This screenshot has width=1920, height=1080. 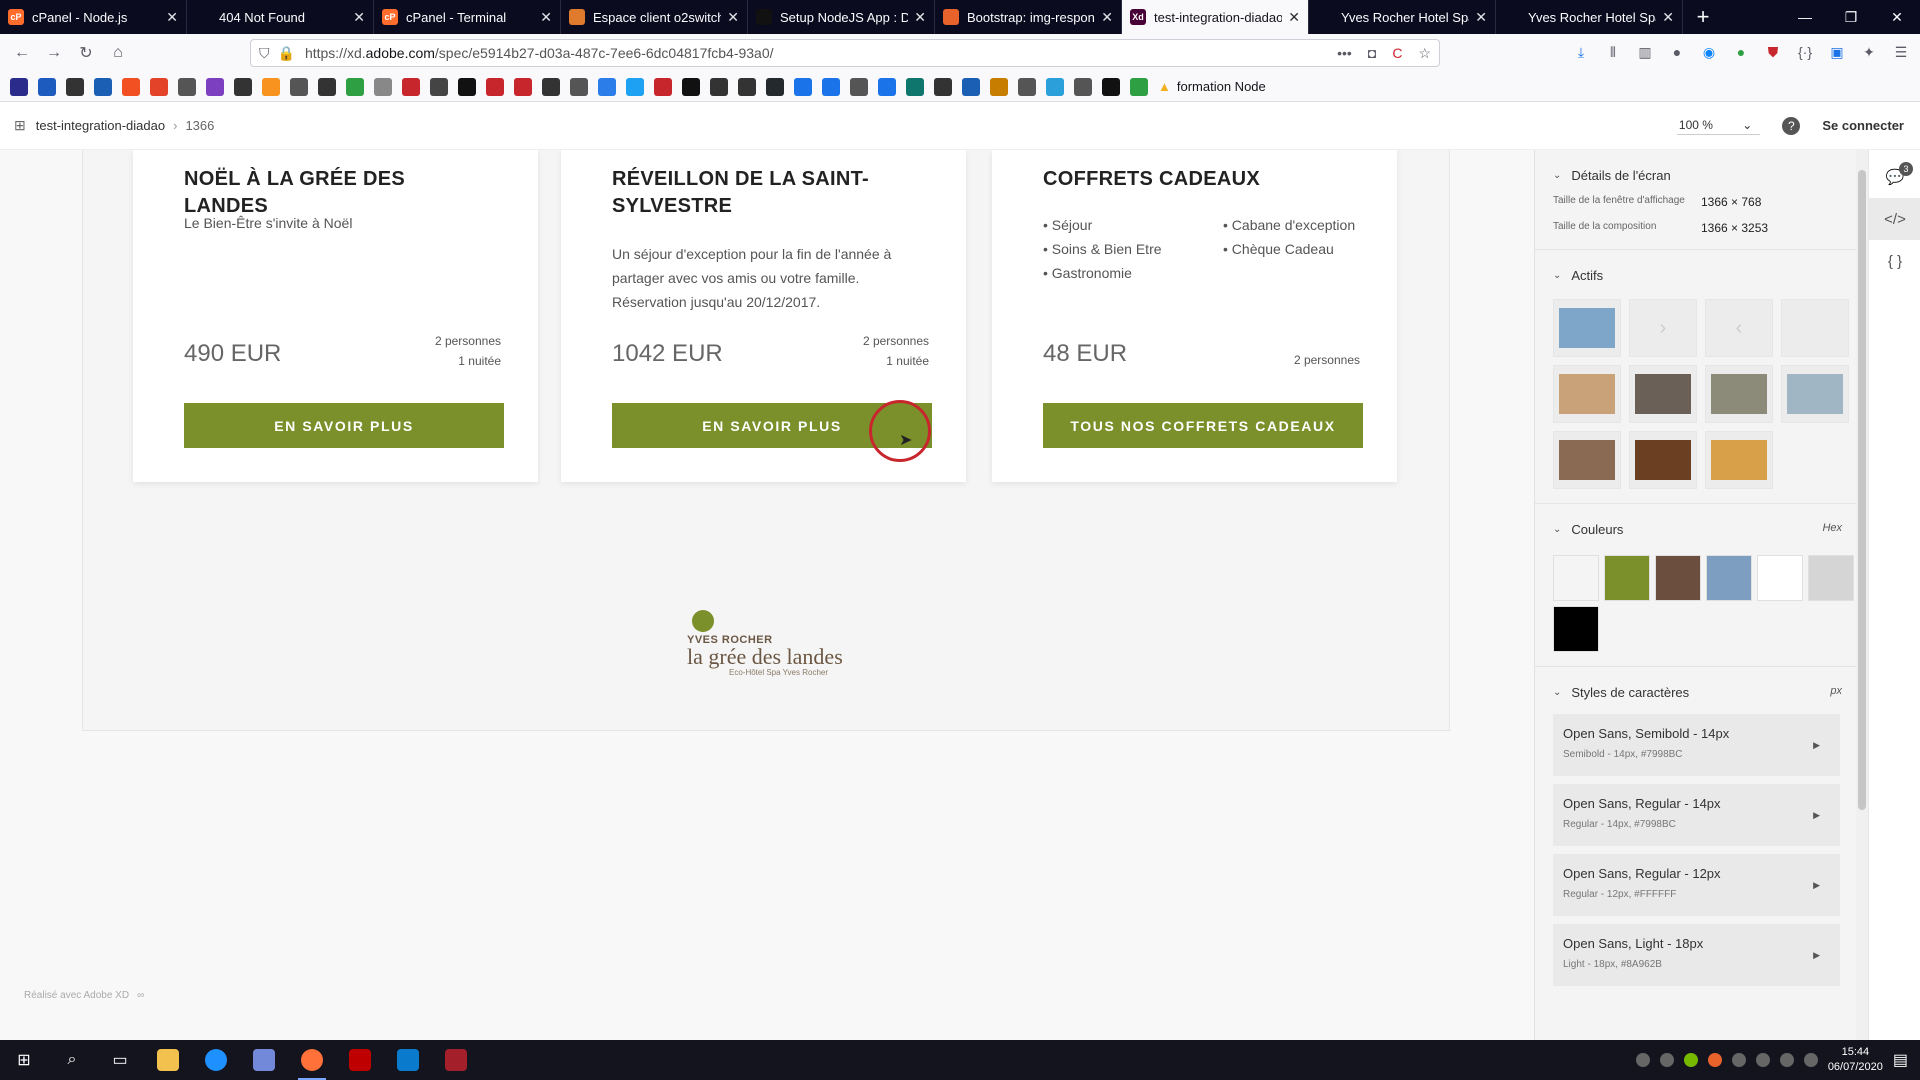 What do you see at coordinates (654, 17) in the screenshot?
I see `browser-tab: Espace client o2switch - ✕` at bounding box center [654, 17].